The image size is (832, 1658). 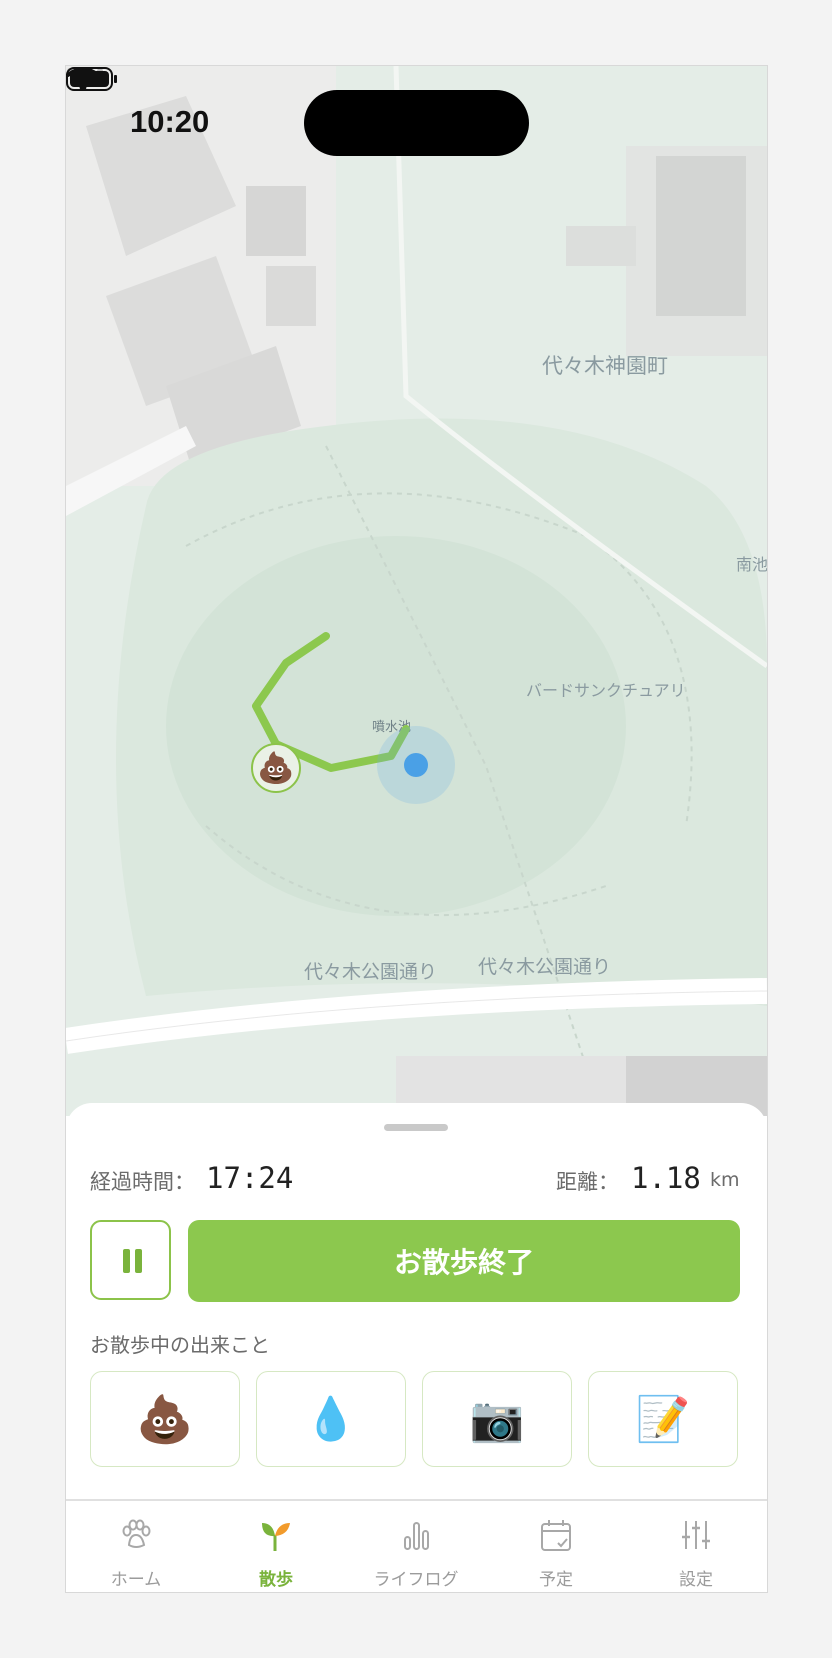 What do you see at coordinates (276, 1537) in the screenshot?
I see `sprout-icon` at bounding box center [276, 1537].